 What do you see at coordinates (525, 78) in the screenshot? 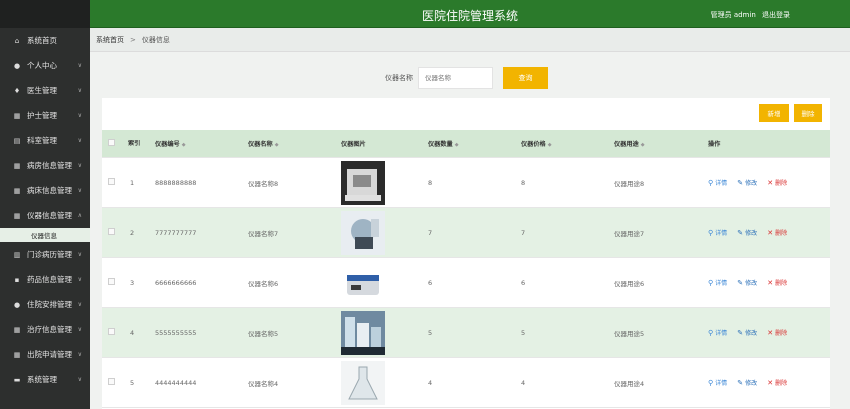
I see `search-button: 查询` at bounding box center [525, 78].